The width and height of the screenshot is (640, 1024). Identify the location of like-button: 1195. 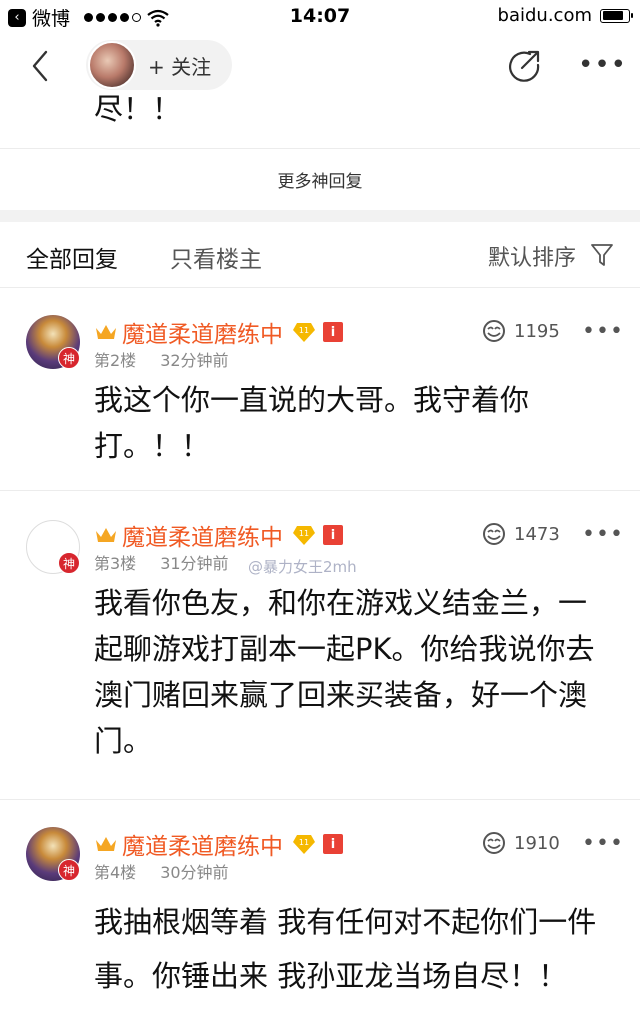
(520, 331).